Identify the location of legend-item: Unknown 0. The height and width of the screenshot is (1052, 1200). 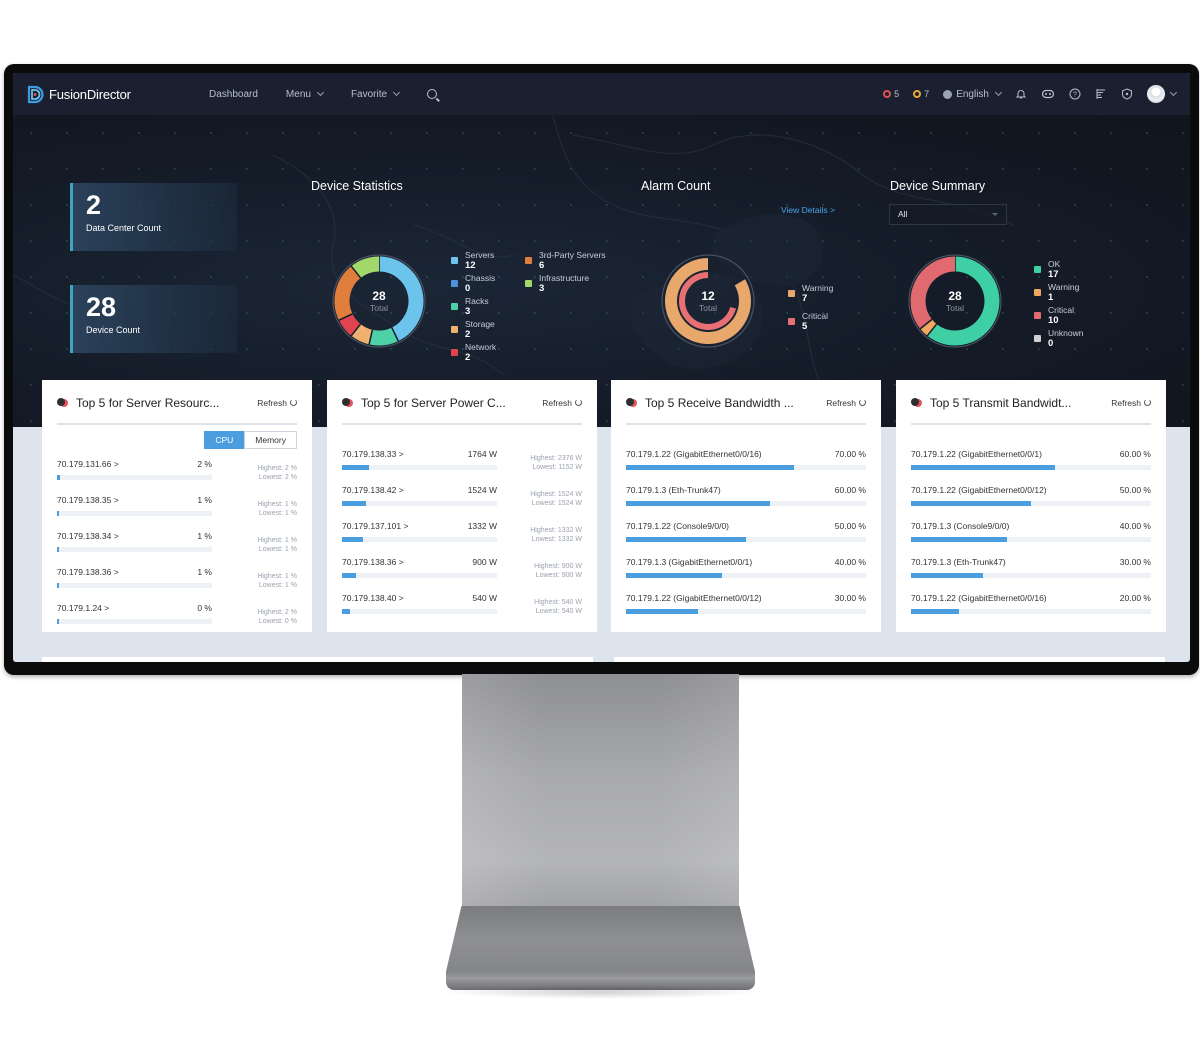
(1058, 339).